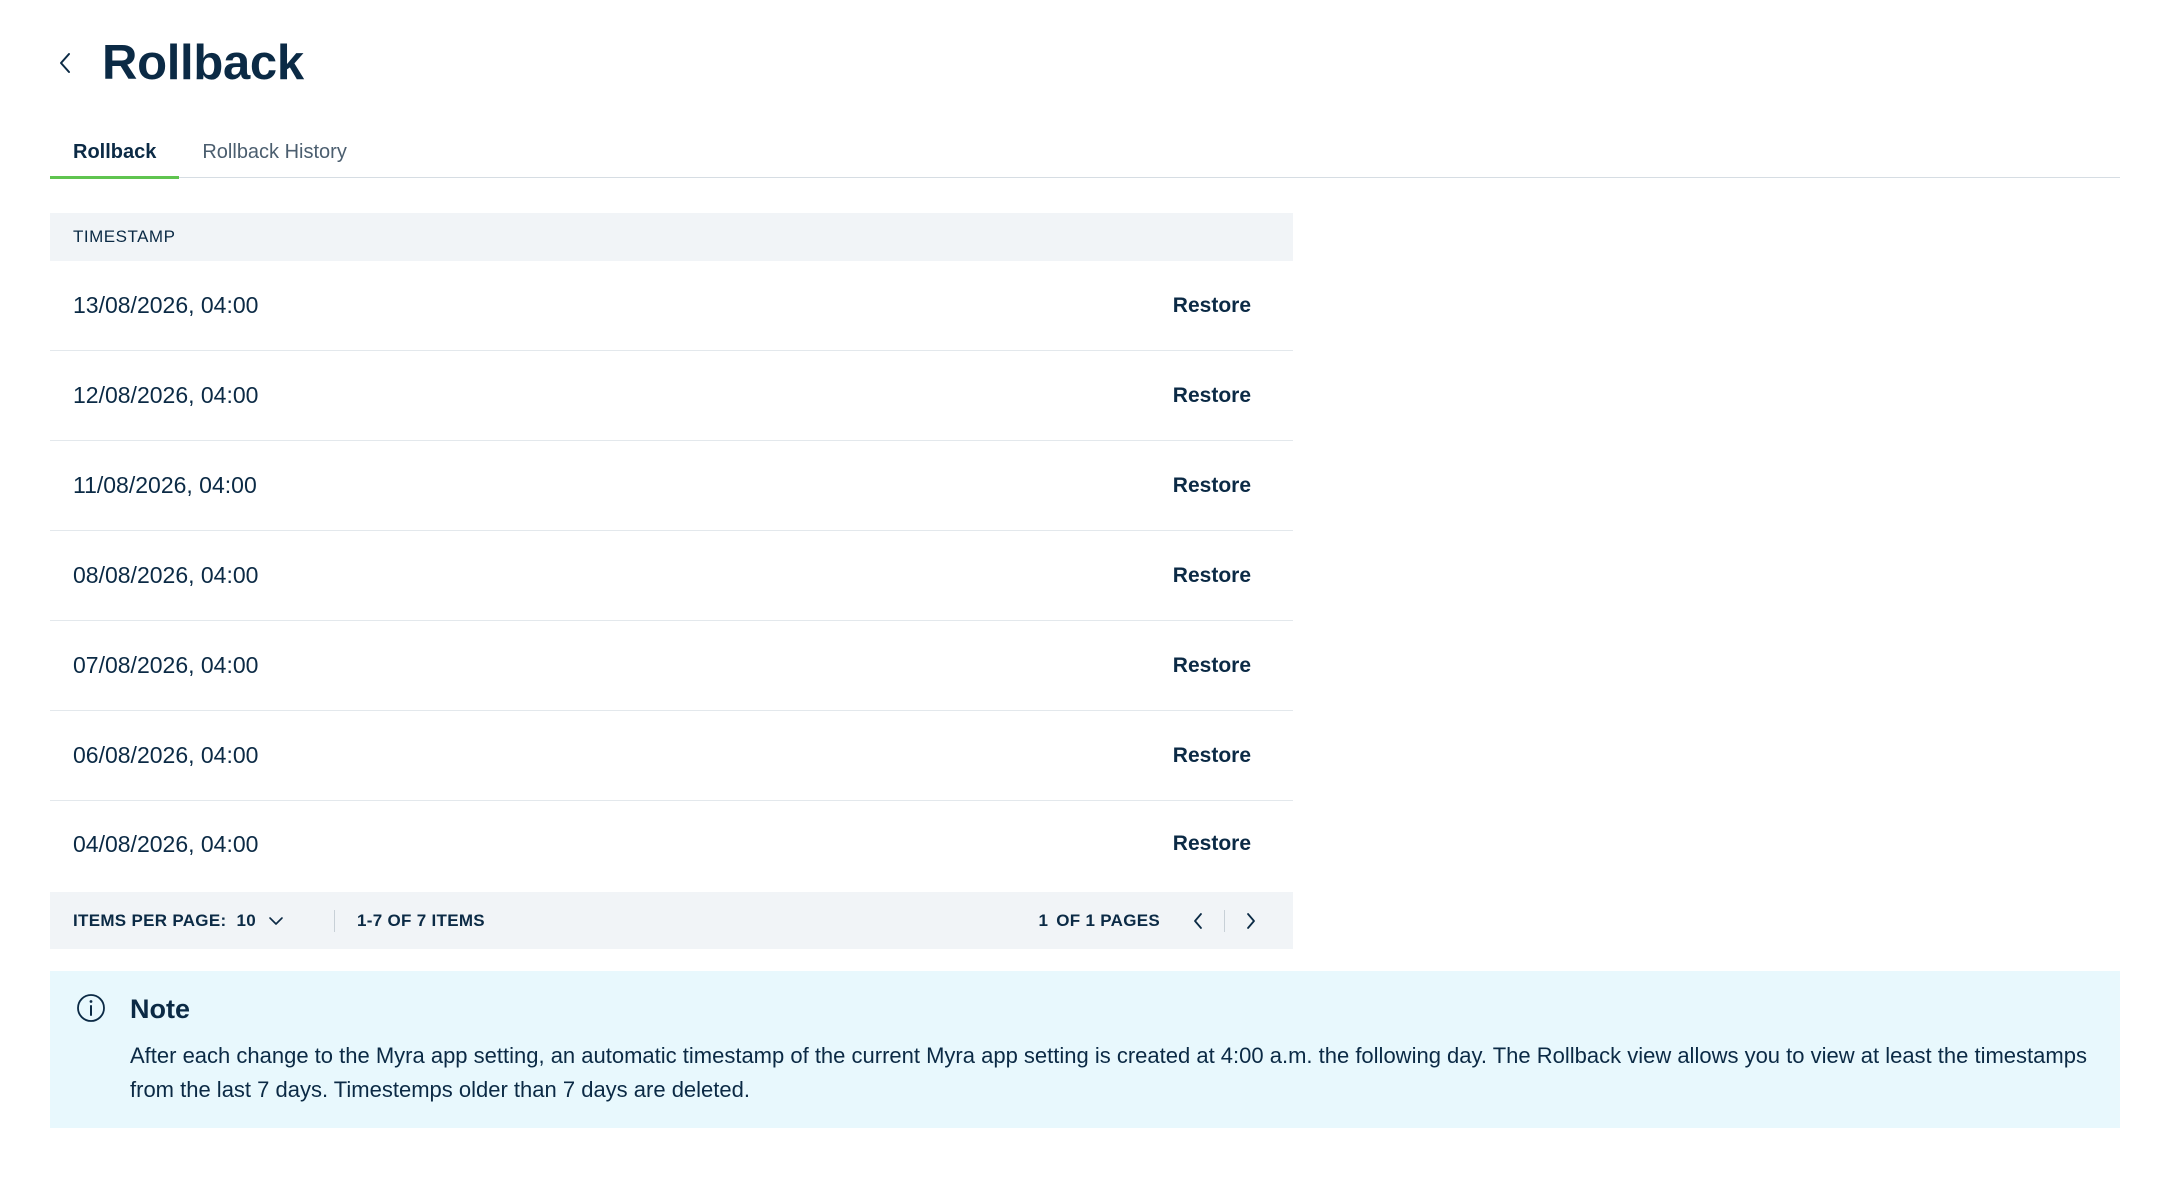 This screenshot has height=1180, width=2160. I want to click on tab-rollback-history: Rollback History, so click(274, 152).